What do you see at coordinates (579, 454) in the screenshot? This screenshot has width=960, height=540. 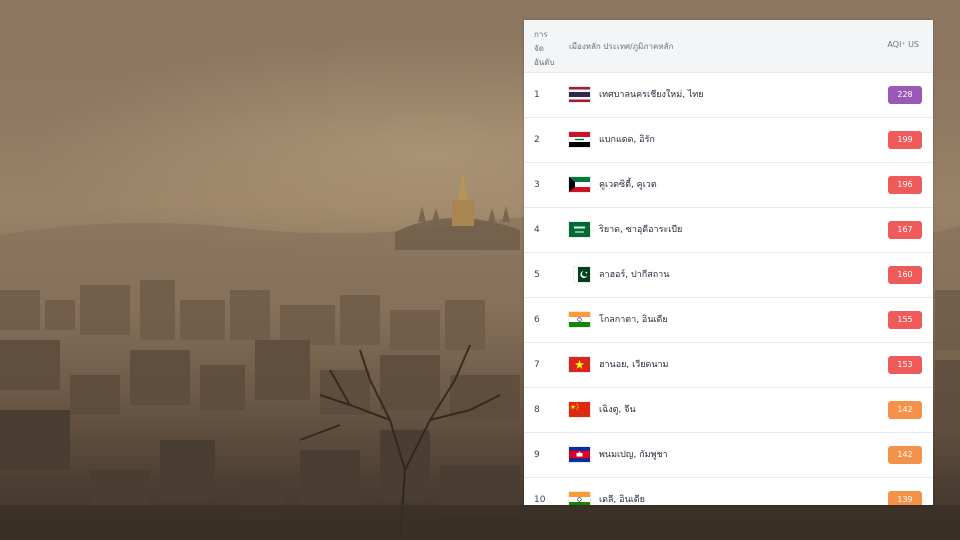 I see `cambodia-flag-icon` at bounding box center [579, 454].